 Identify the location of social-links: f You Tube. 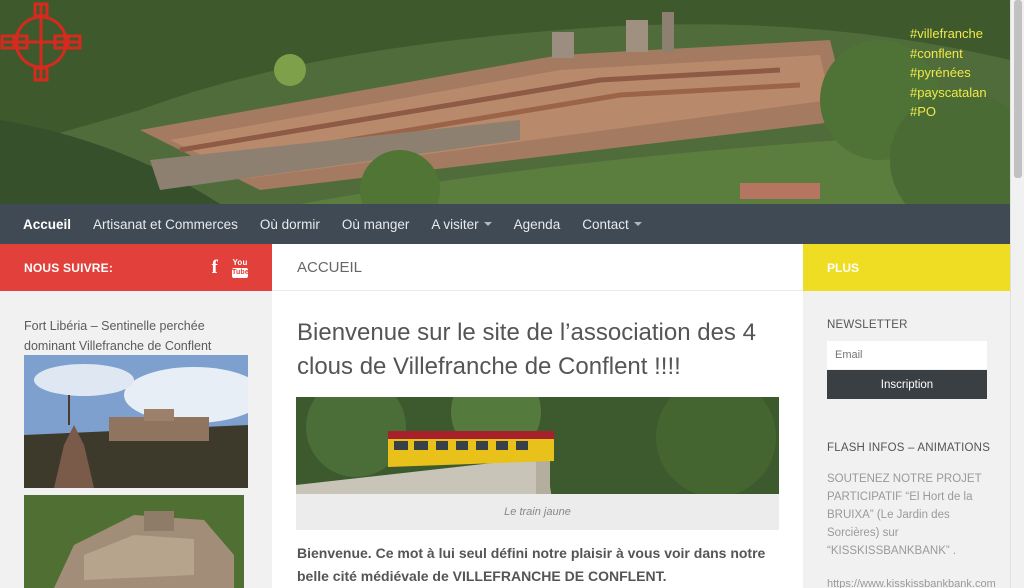
(230, 268).